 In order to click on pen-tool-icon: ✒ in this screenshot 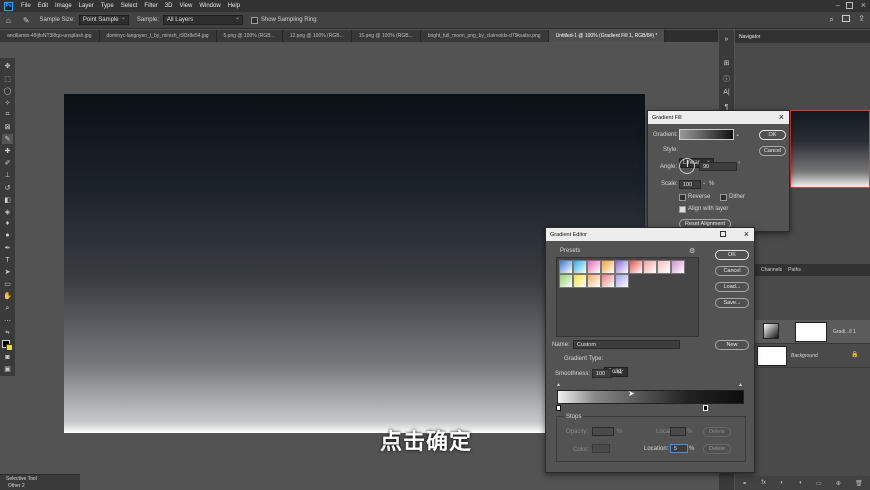, I will do `click(7, 248)`.